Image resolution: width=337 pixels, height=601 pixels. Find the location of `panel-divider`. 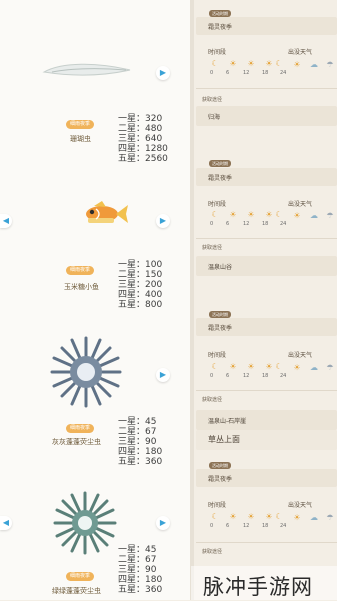

panel-divider is located at coordinates (192, 300).